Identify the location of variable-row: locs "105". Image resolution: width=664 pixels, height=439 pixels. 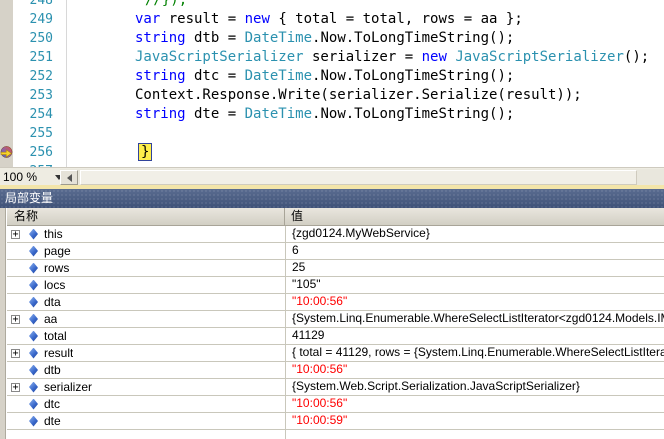
(335, 285).